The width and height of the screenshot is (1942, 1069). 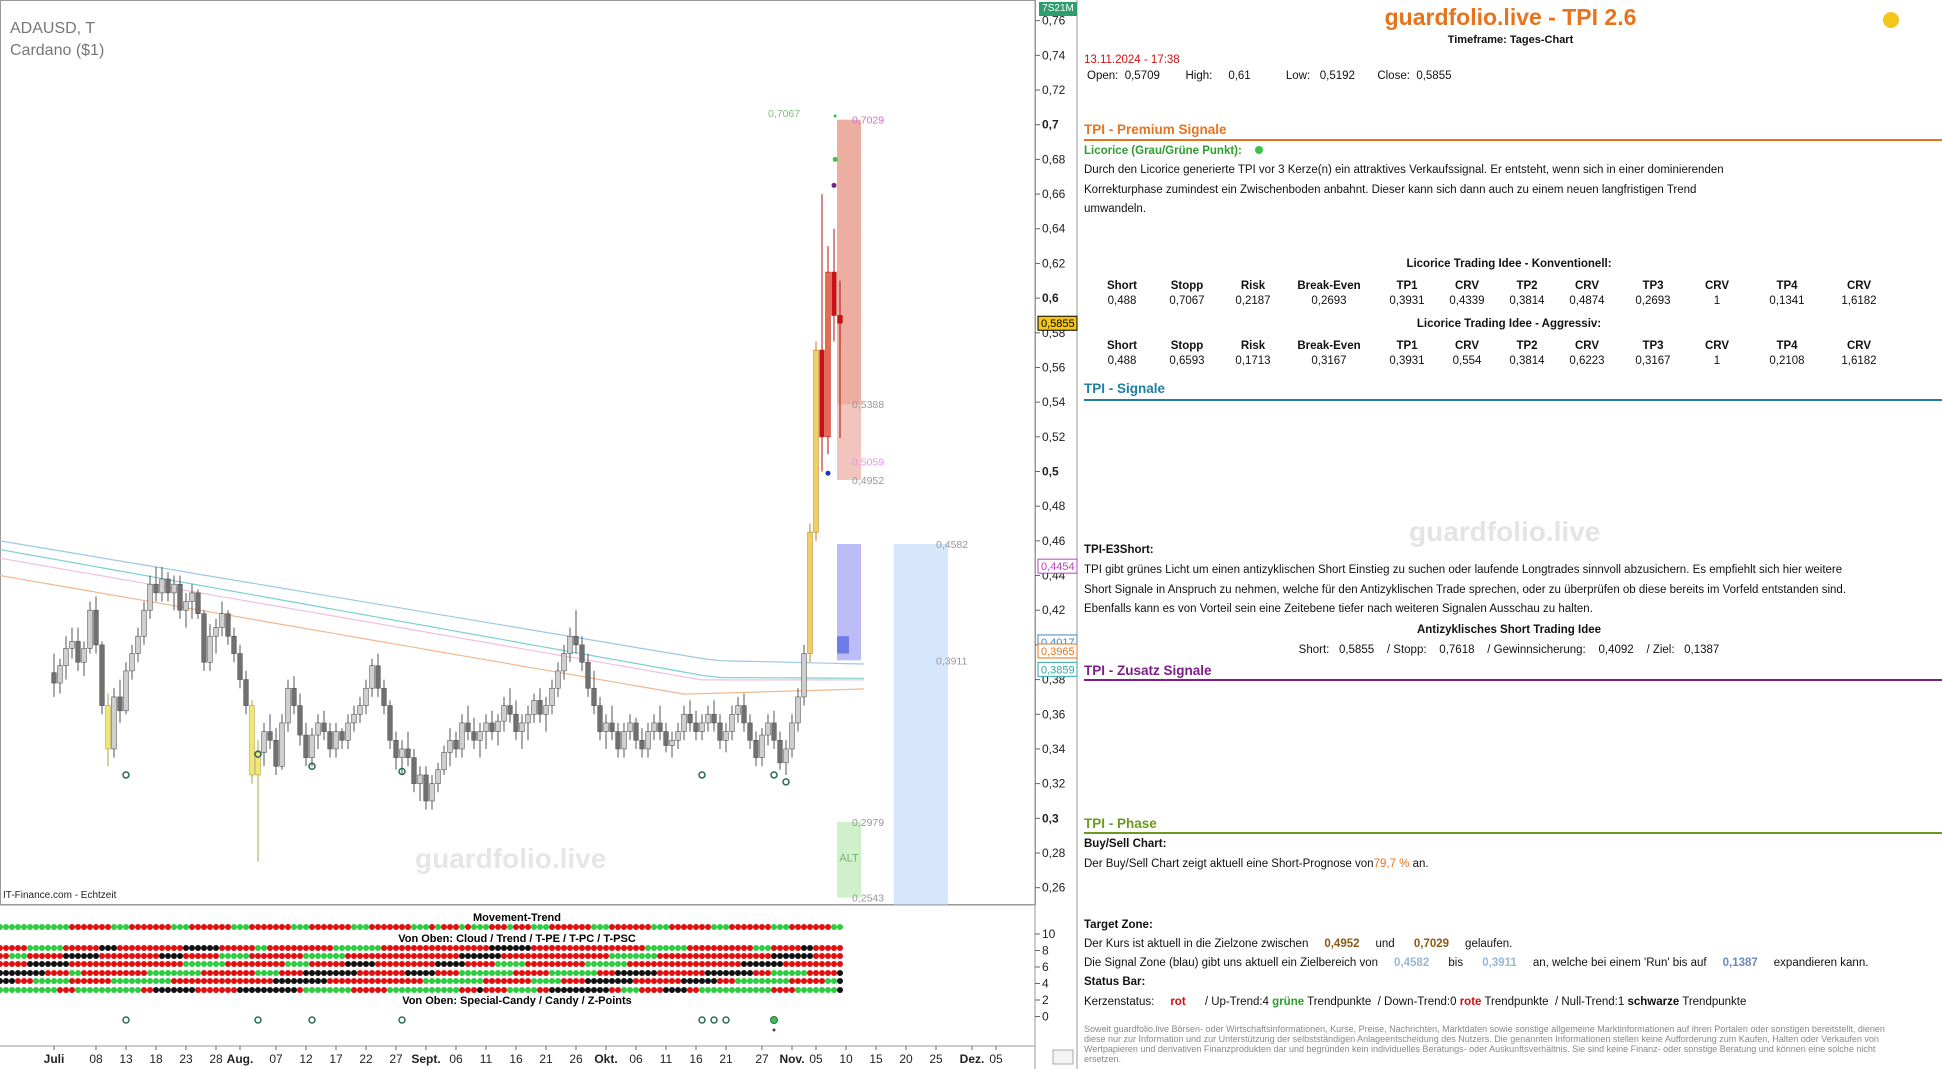 I want to click on trend-y-label: 6, so click(x=1045, y=967).